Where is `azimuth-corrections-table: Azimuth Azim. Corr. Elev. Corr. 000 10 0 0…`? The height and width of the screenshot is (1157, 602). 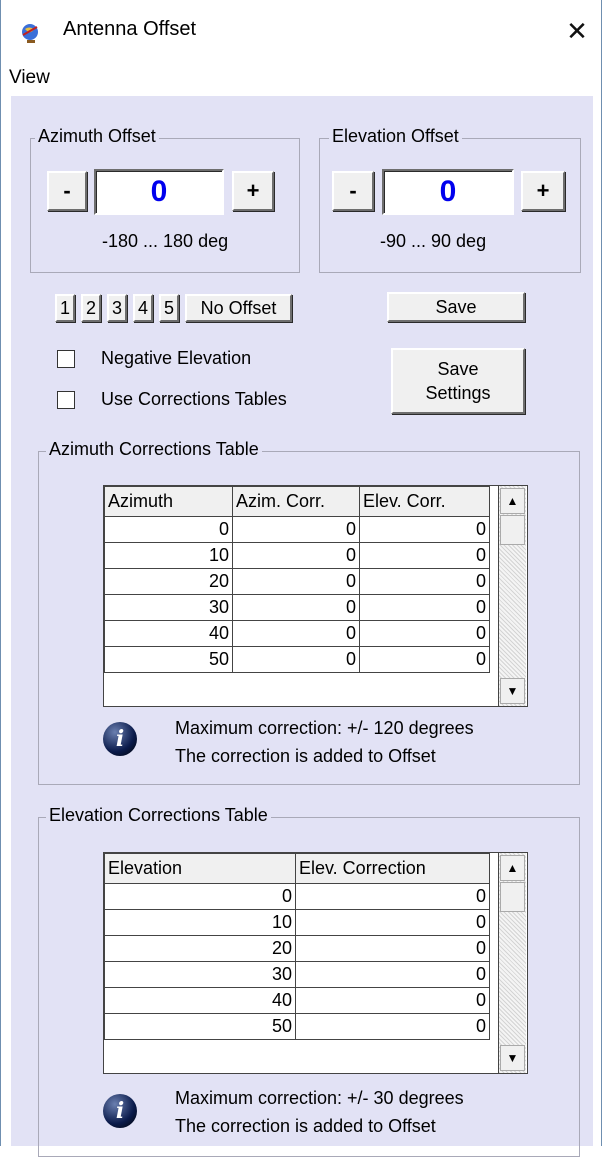
azimuth-corrections-table: Azimuth Azim. Corr. Elev. Corr. 000 10 0 0… is located at coordinates (297, 579).